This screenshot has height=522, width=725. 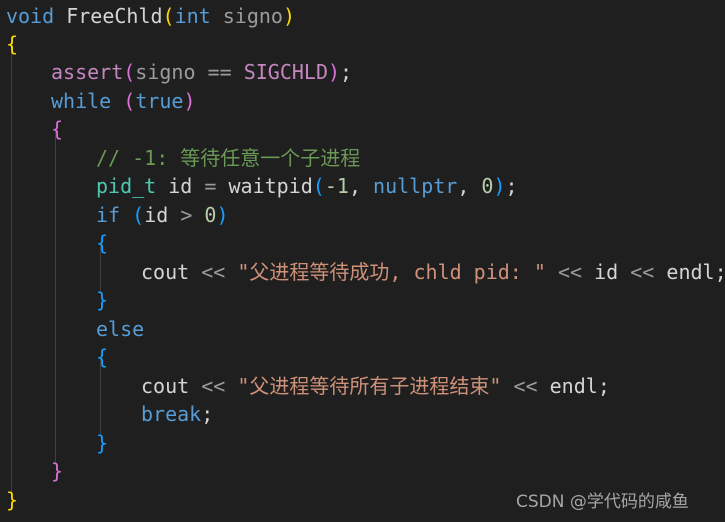 I want to click on code-line-14: cout << "父进程等待所有子进程结束" << endl;, so click(x=375, y=386).